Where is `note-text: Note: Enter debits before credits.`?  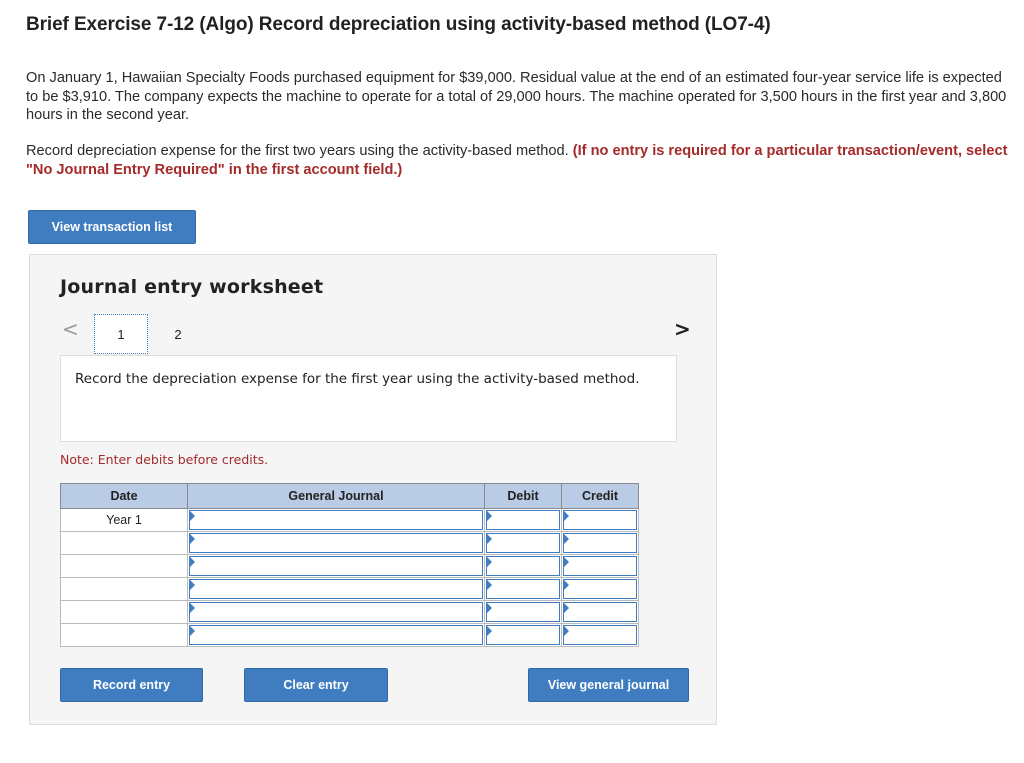 note-text: Note: Enter debits before credits. is located at coordinates (164, 459).